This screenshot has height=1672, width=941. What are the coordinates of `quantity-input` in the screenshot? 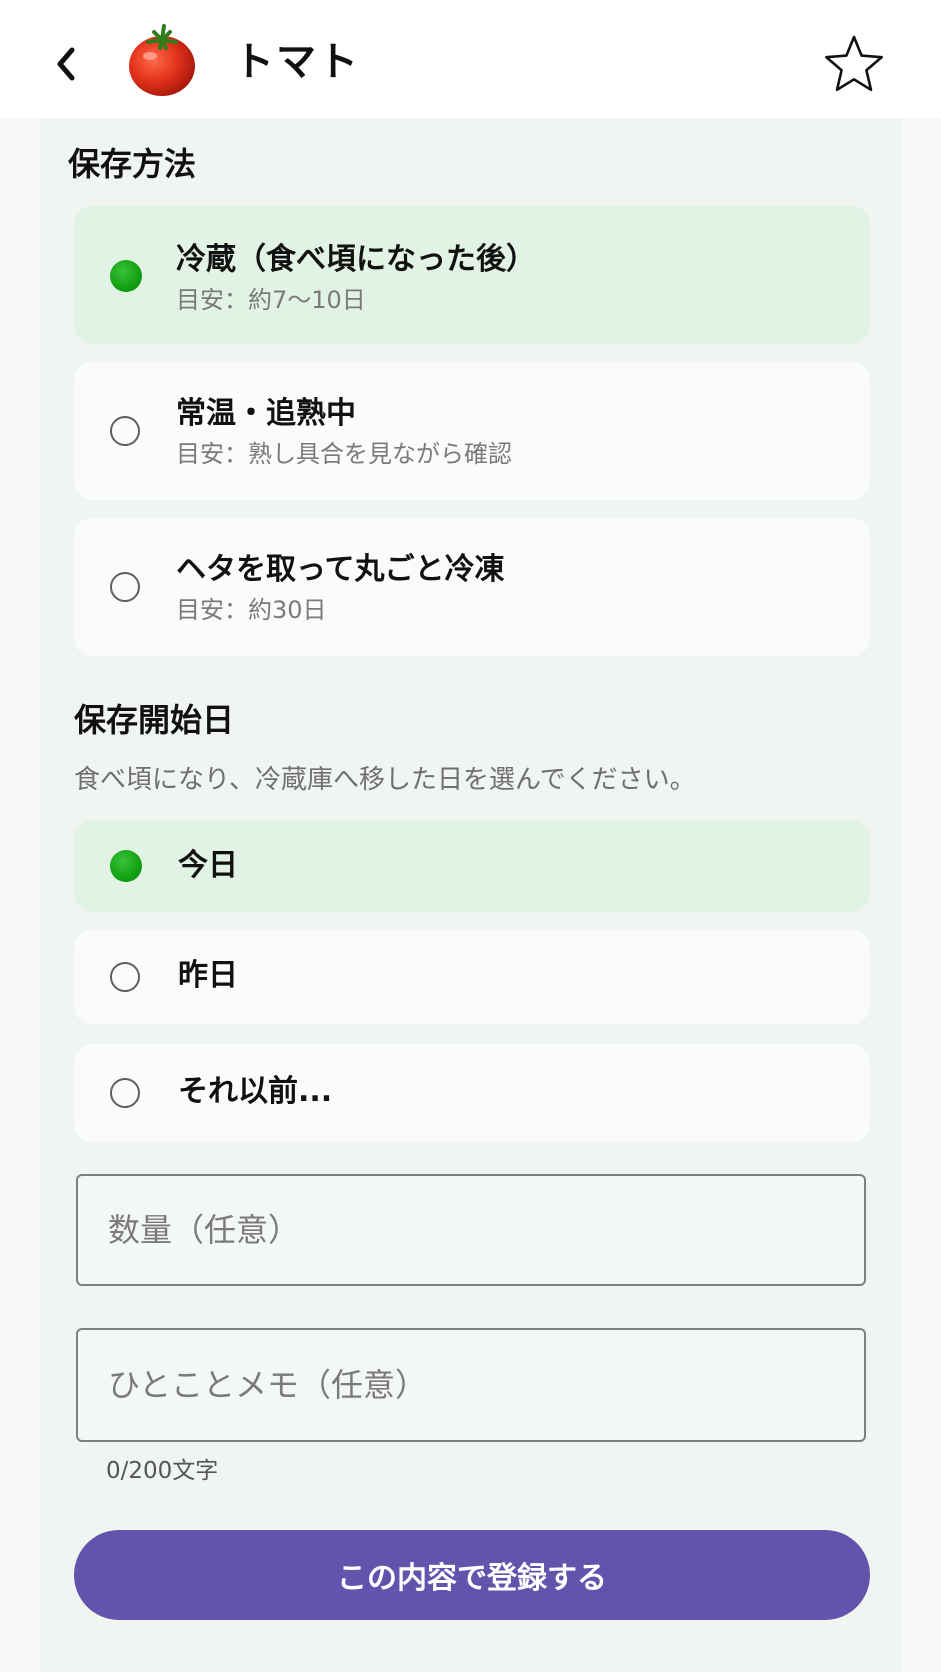 It's located at (471, 1230).